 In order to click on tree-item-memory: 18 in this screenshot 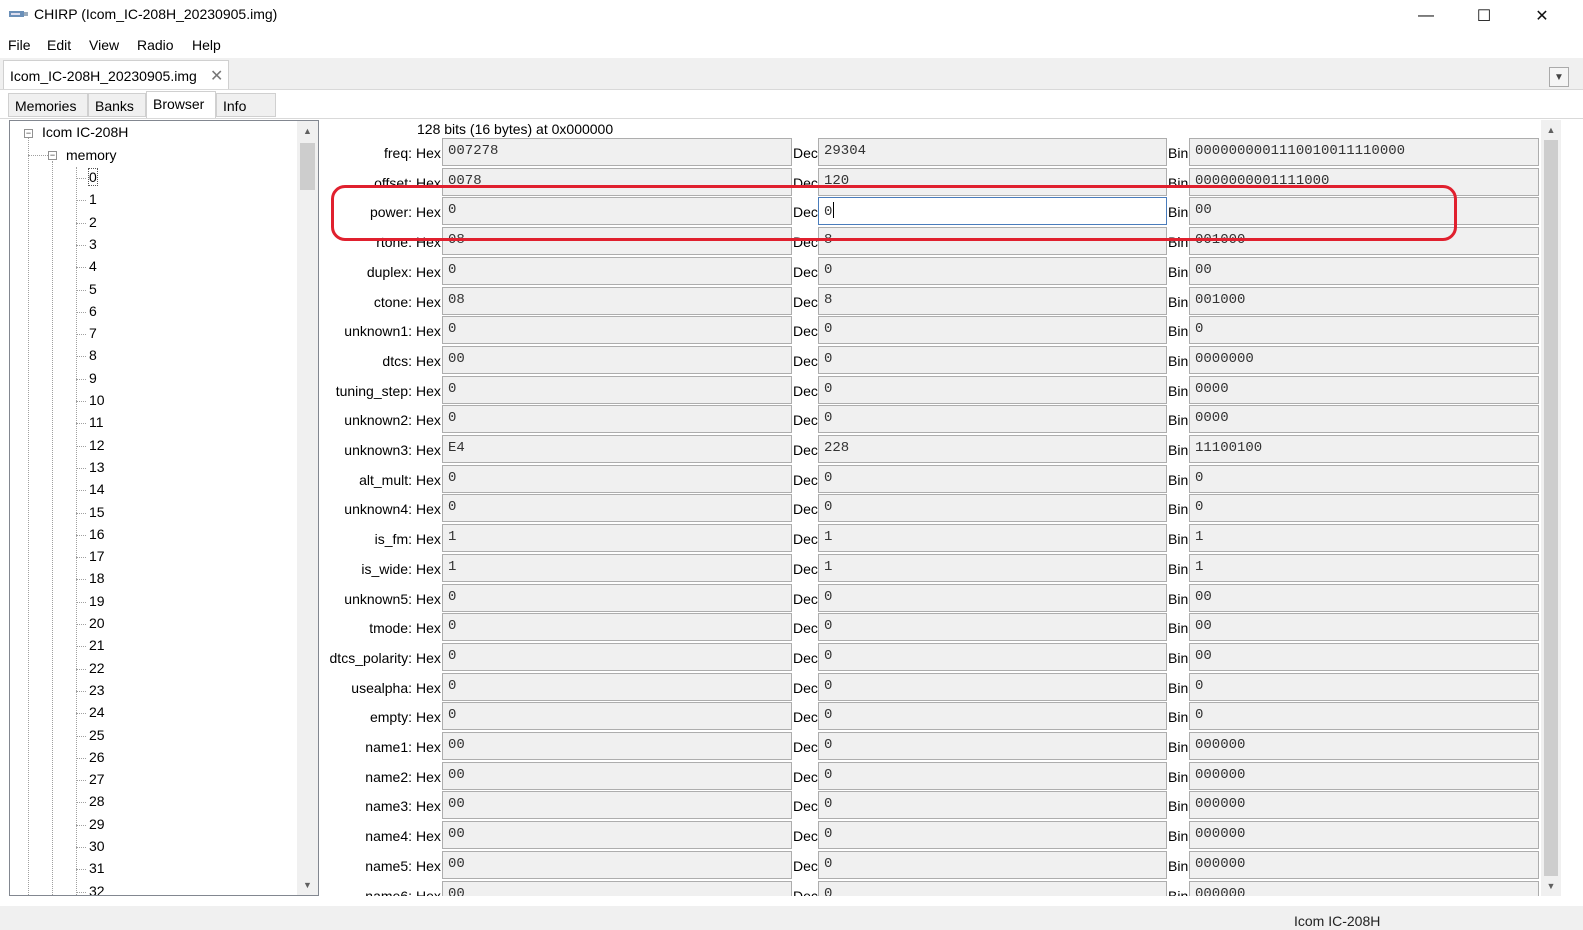, I will do `click(97, 578)`.